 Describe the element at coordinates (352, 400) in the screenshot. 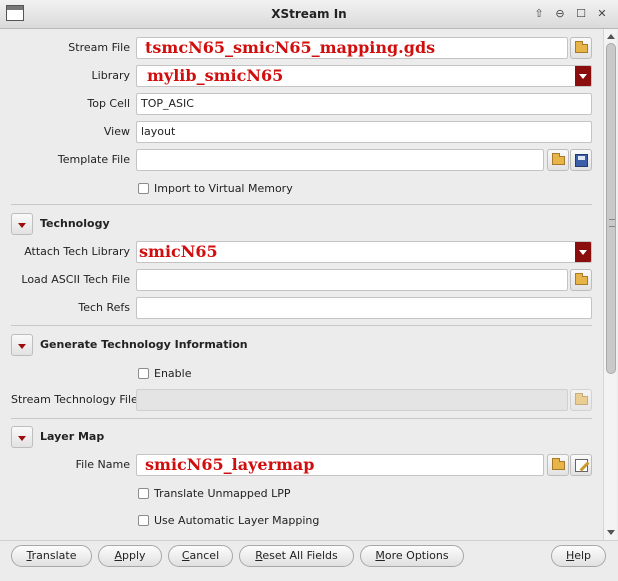

I see `stream-tech-input` at that location.